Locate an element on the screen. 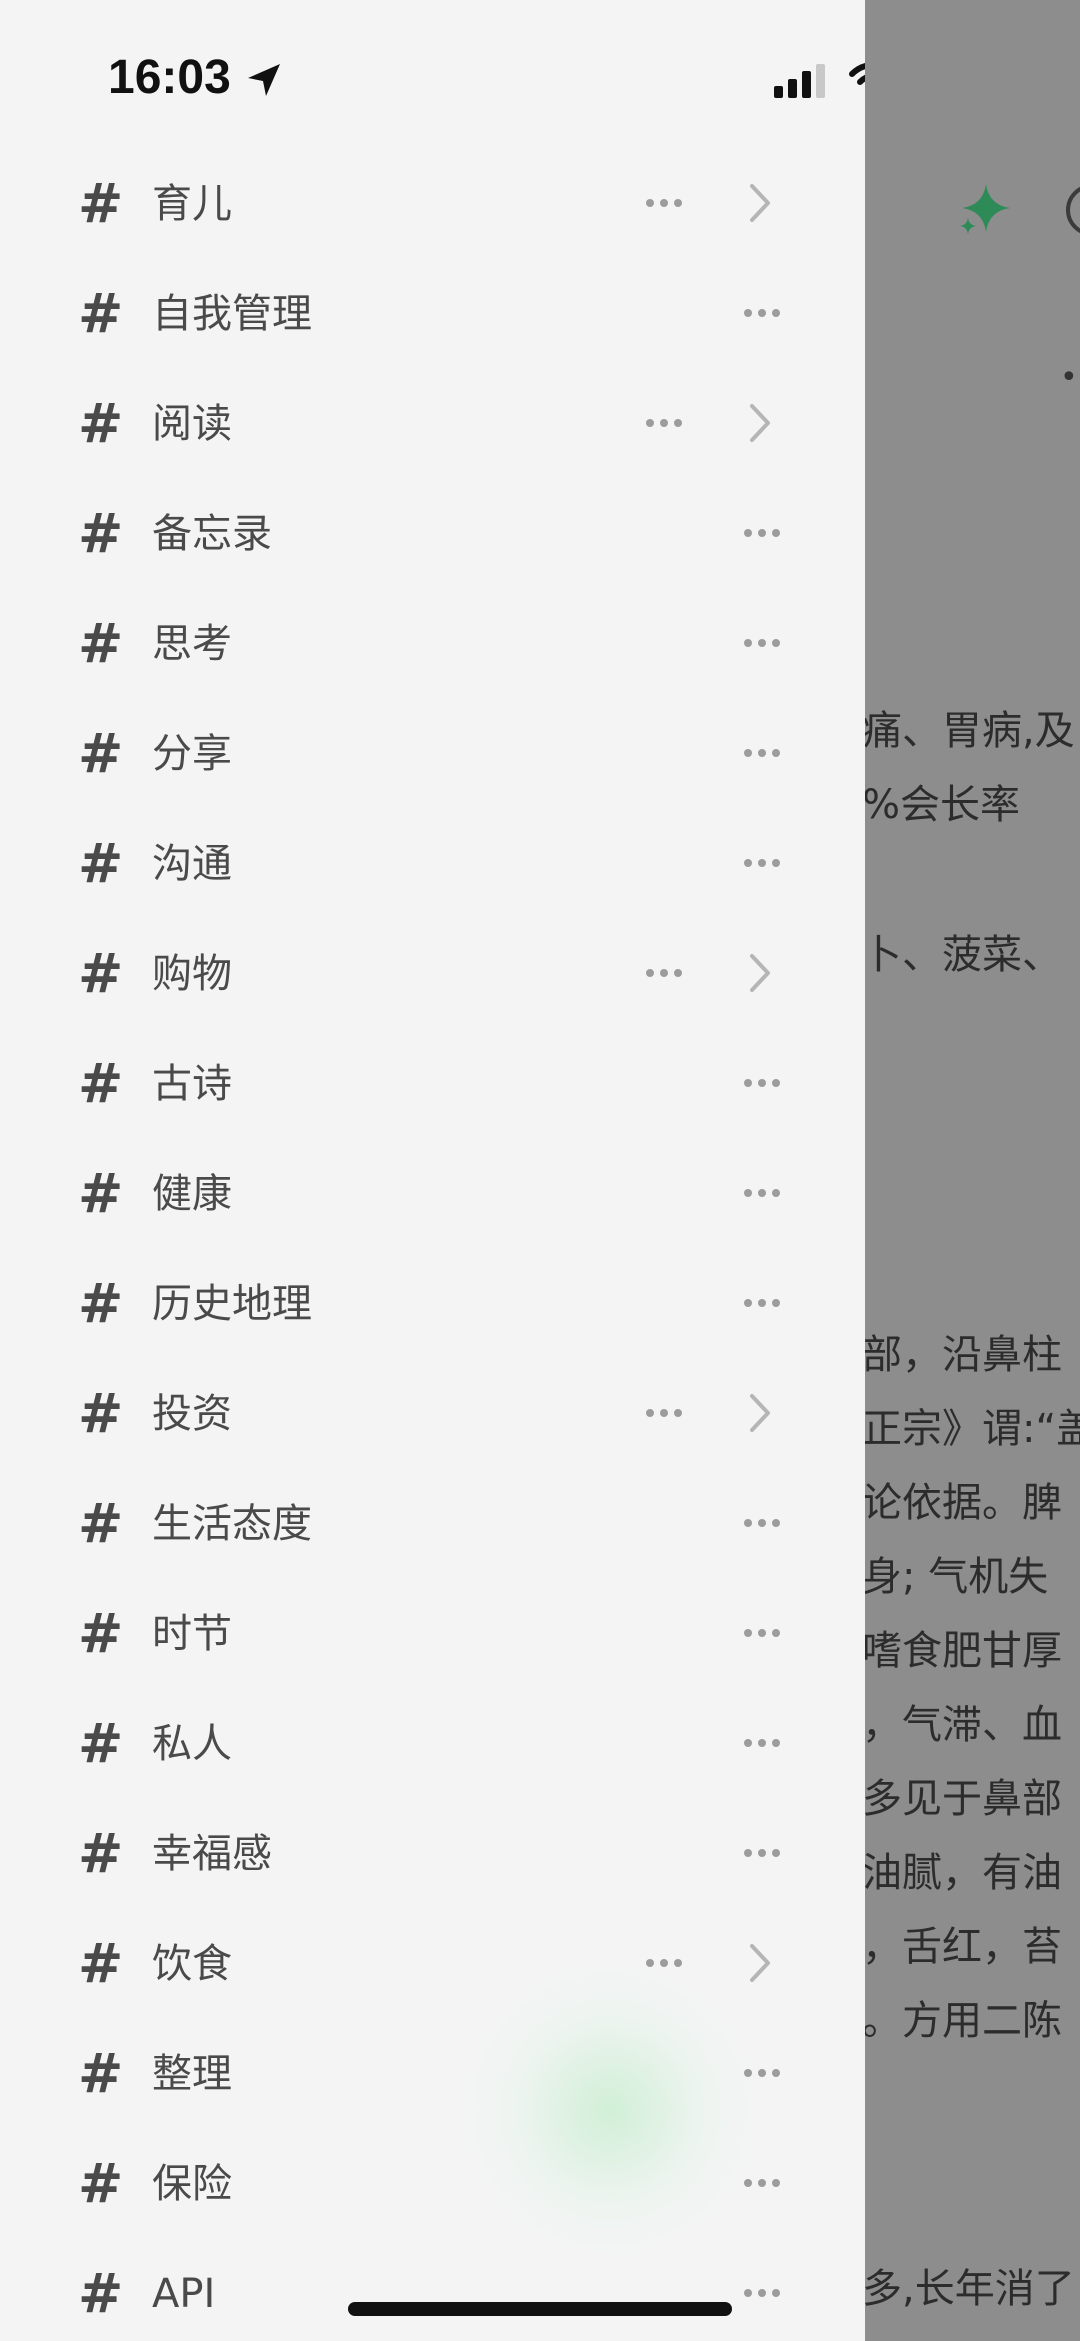  tag-item: # 自我管理 is located at coordinates (432, 315).